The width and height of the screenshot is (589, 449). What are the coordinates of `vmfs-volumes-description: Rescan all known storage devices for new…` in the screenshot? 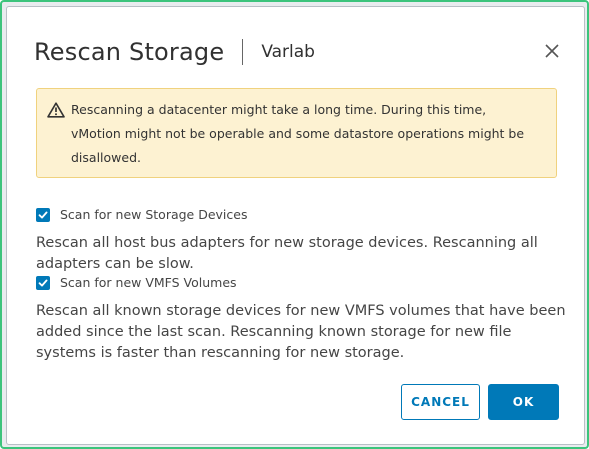 It's located at (301, 332).